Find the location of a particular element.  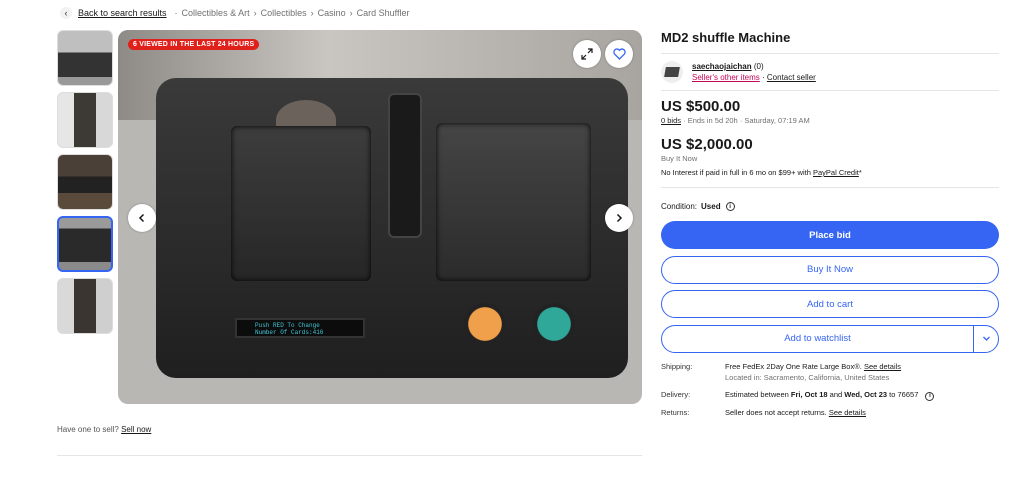

thumbnail-selected is located at coordinates (85, 244).